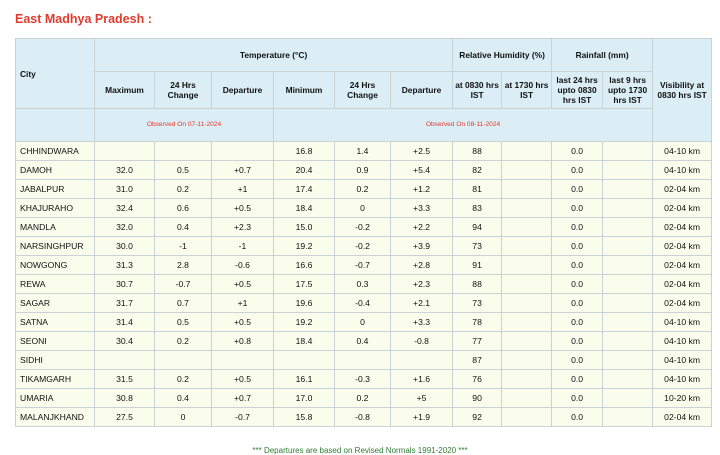  What do you see at coordinates (304, 170) in the screenshot?
I see `cell-minimum: 20.4` at bounding box center [304, 170].